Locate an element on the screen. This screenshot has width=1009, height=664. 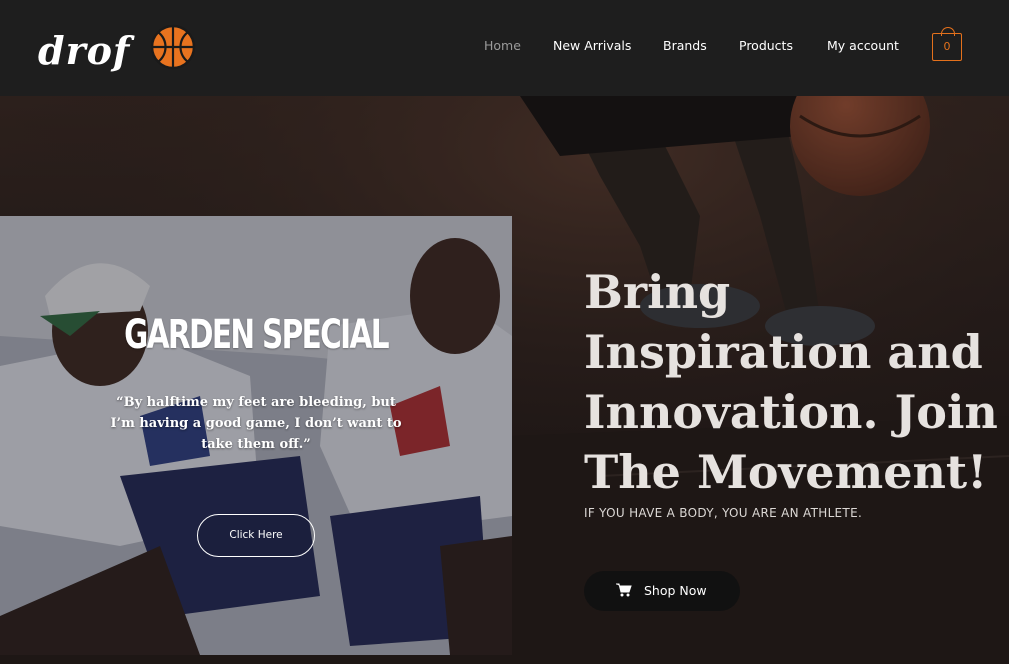
cart-count-badge: 0 is located at coordinates (947, 46).